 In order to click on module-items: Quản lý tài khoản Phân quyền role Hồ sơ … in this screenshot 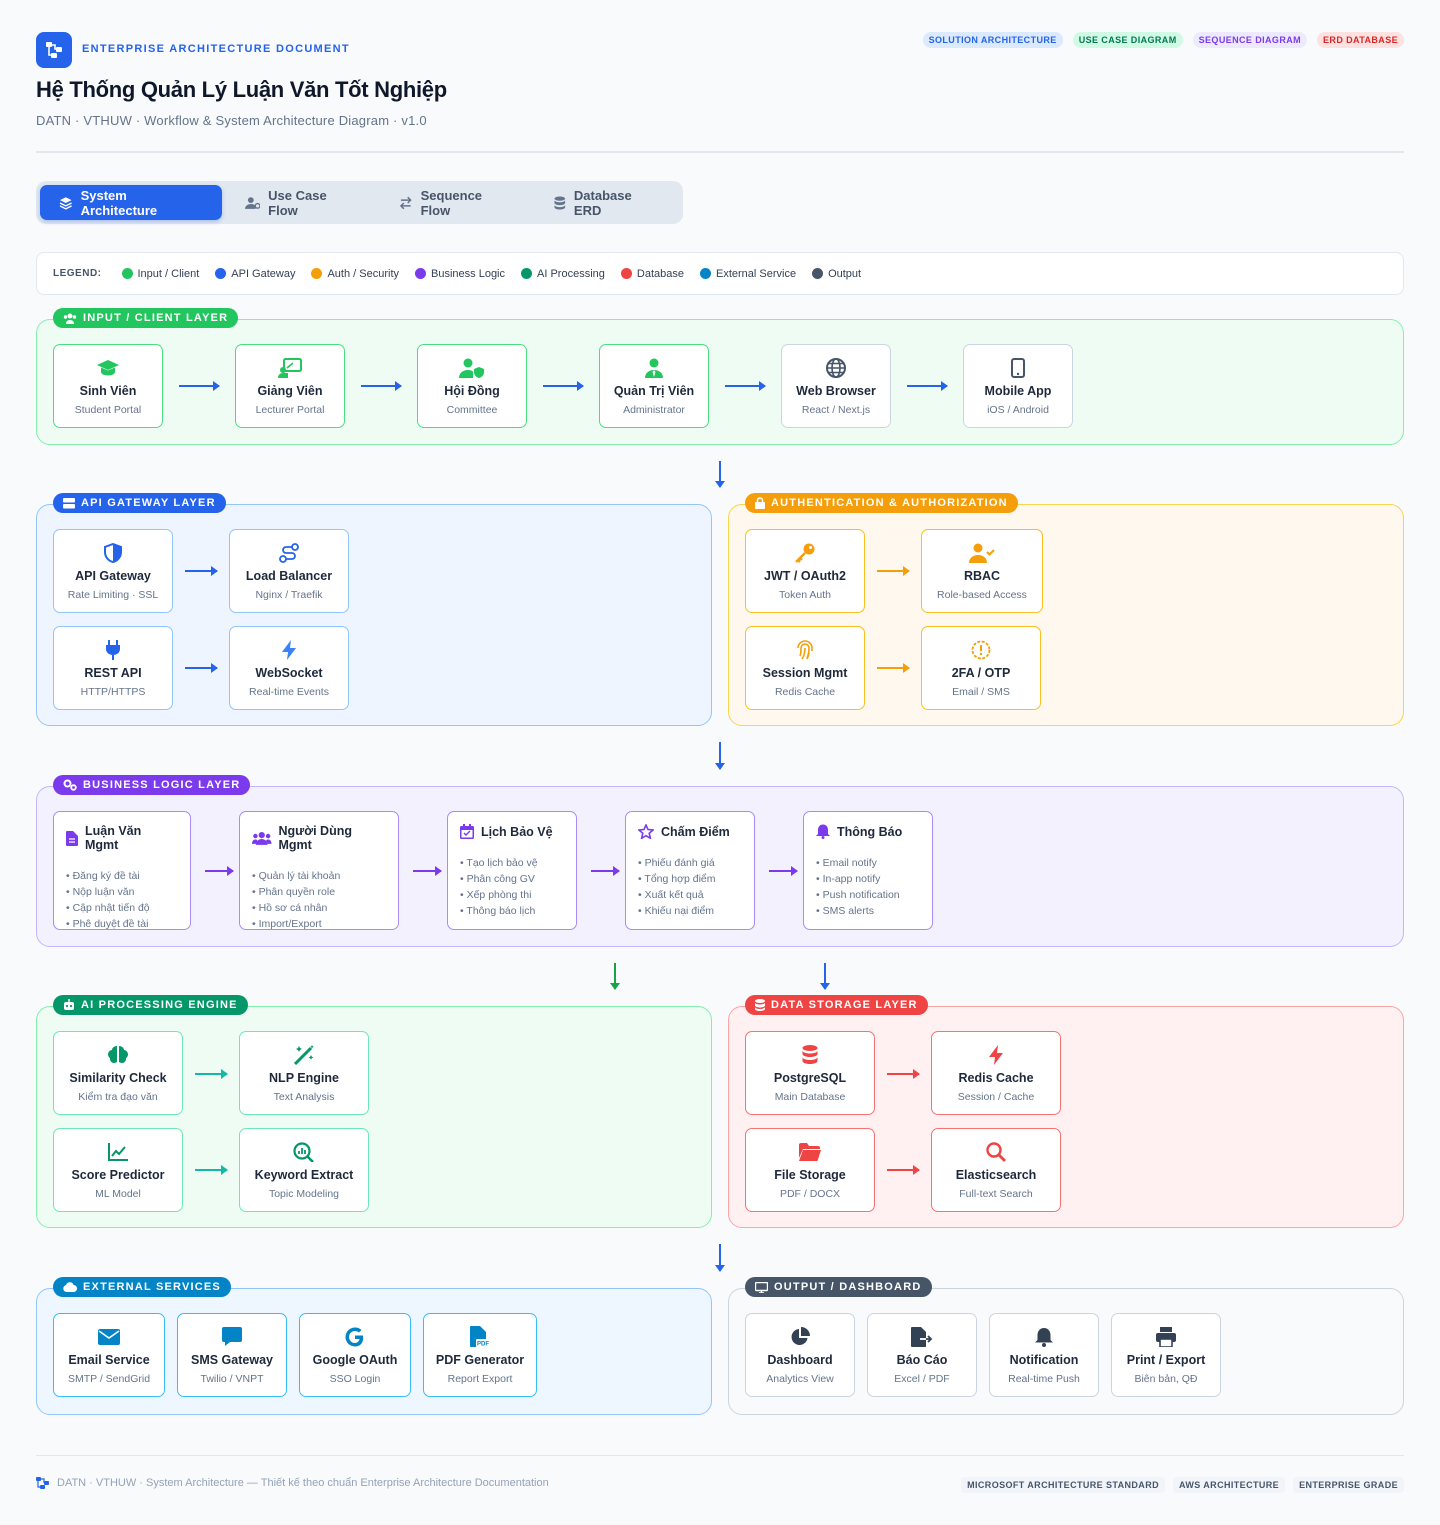, I will do `click(319, 900)`.